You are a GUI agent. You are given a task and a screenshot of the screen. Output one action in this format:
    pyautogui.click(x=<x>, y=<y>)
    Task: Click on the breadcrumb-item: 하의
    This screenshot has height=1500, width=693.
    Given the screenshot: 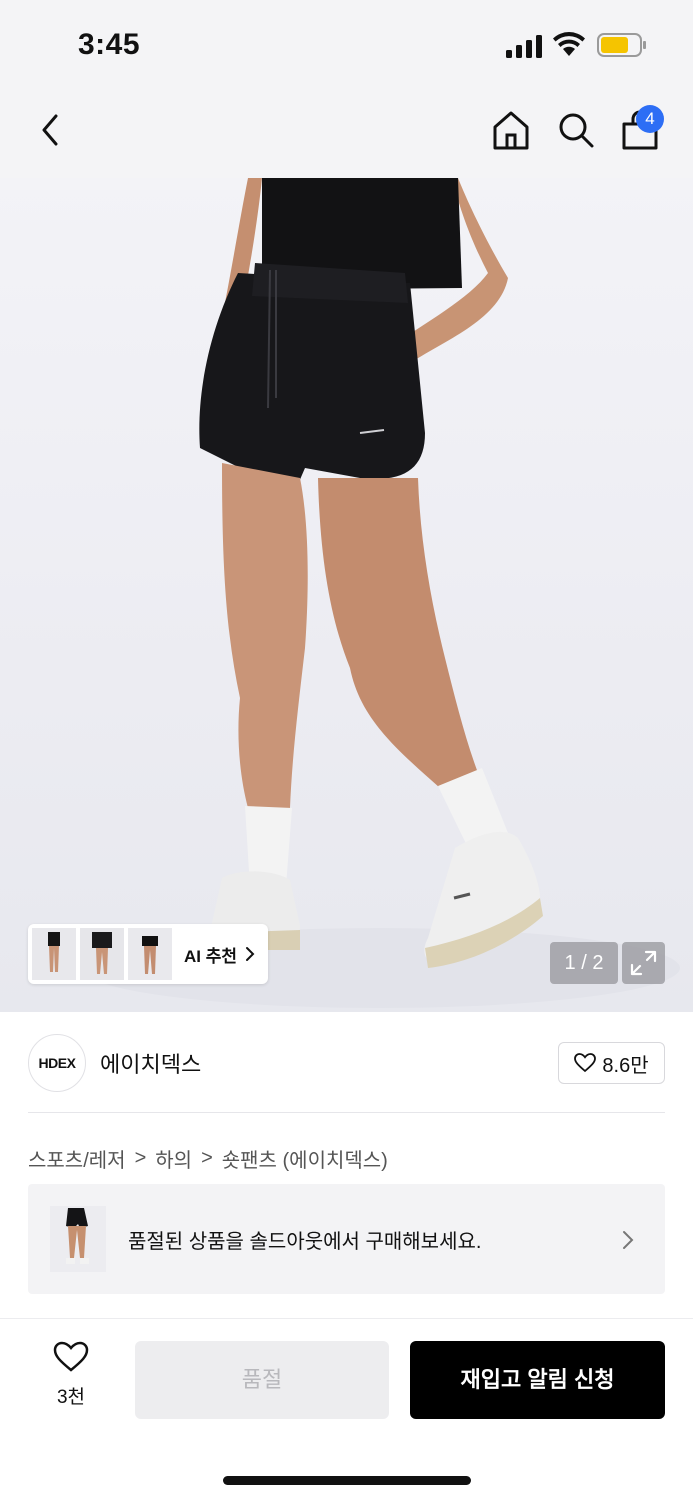 What is the action you would take?
    pyautogui.click(x=173, y=1158)
    